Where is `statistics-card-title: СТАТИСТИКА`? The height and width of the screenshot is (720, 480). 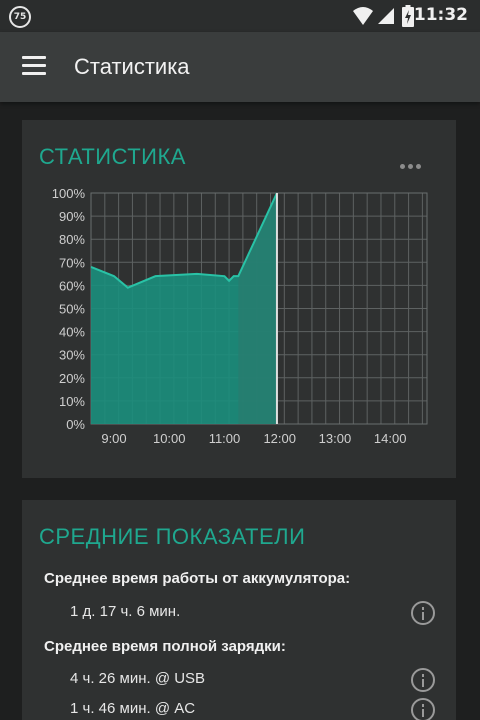
statistics-card-title: СТАТИСТИКА is located at coordinates (112, 156).